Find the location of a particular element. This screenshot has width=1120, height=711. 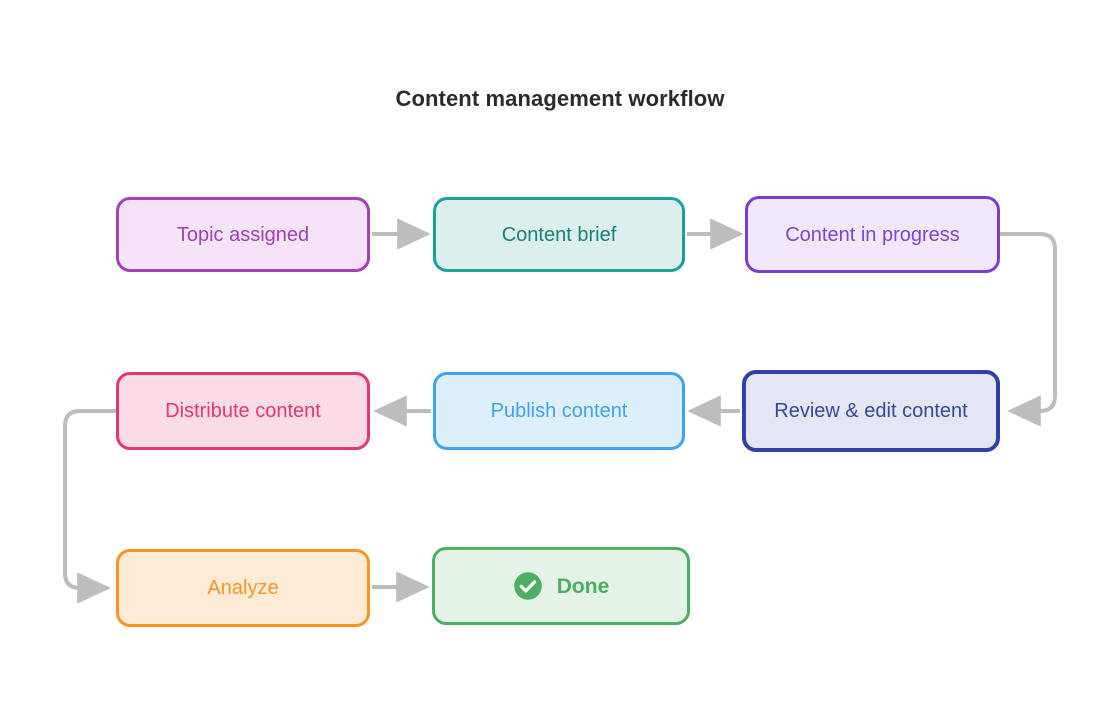

node-done: Done is located at coordinates (561, 586).